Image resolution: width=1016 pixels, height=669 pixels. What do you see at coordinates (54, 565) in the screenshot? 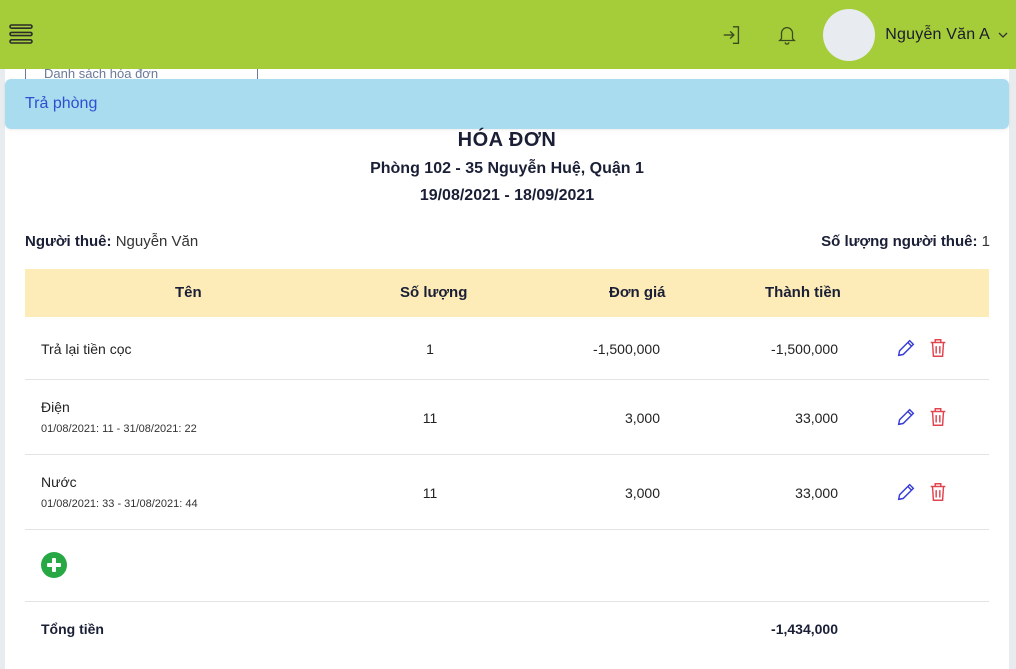
I see `add-item-button` at bounding box center [54, 565].